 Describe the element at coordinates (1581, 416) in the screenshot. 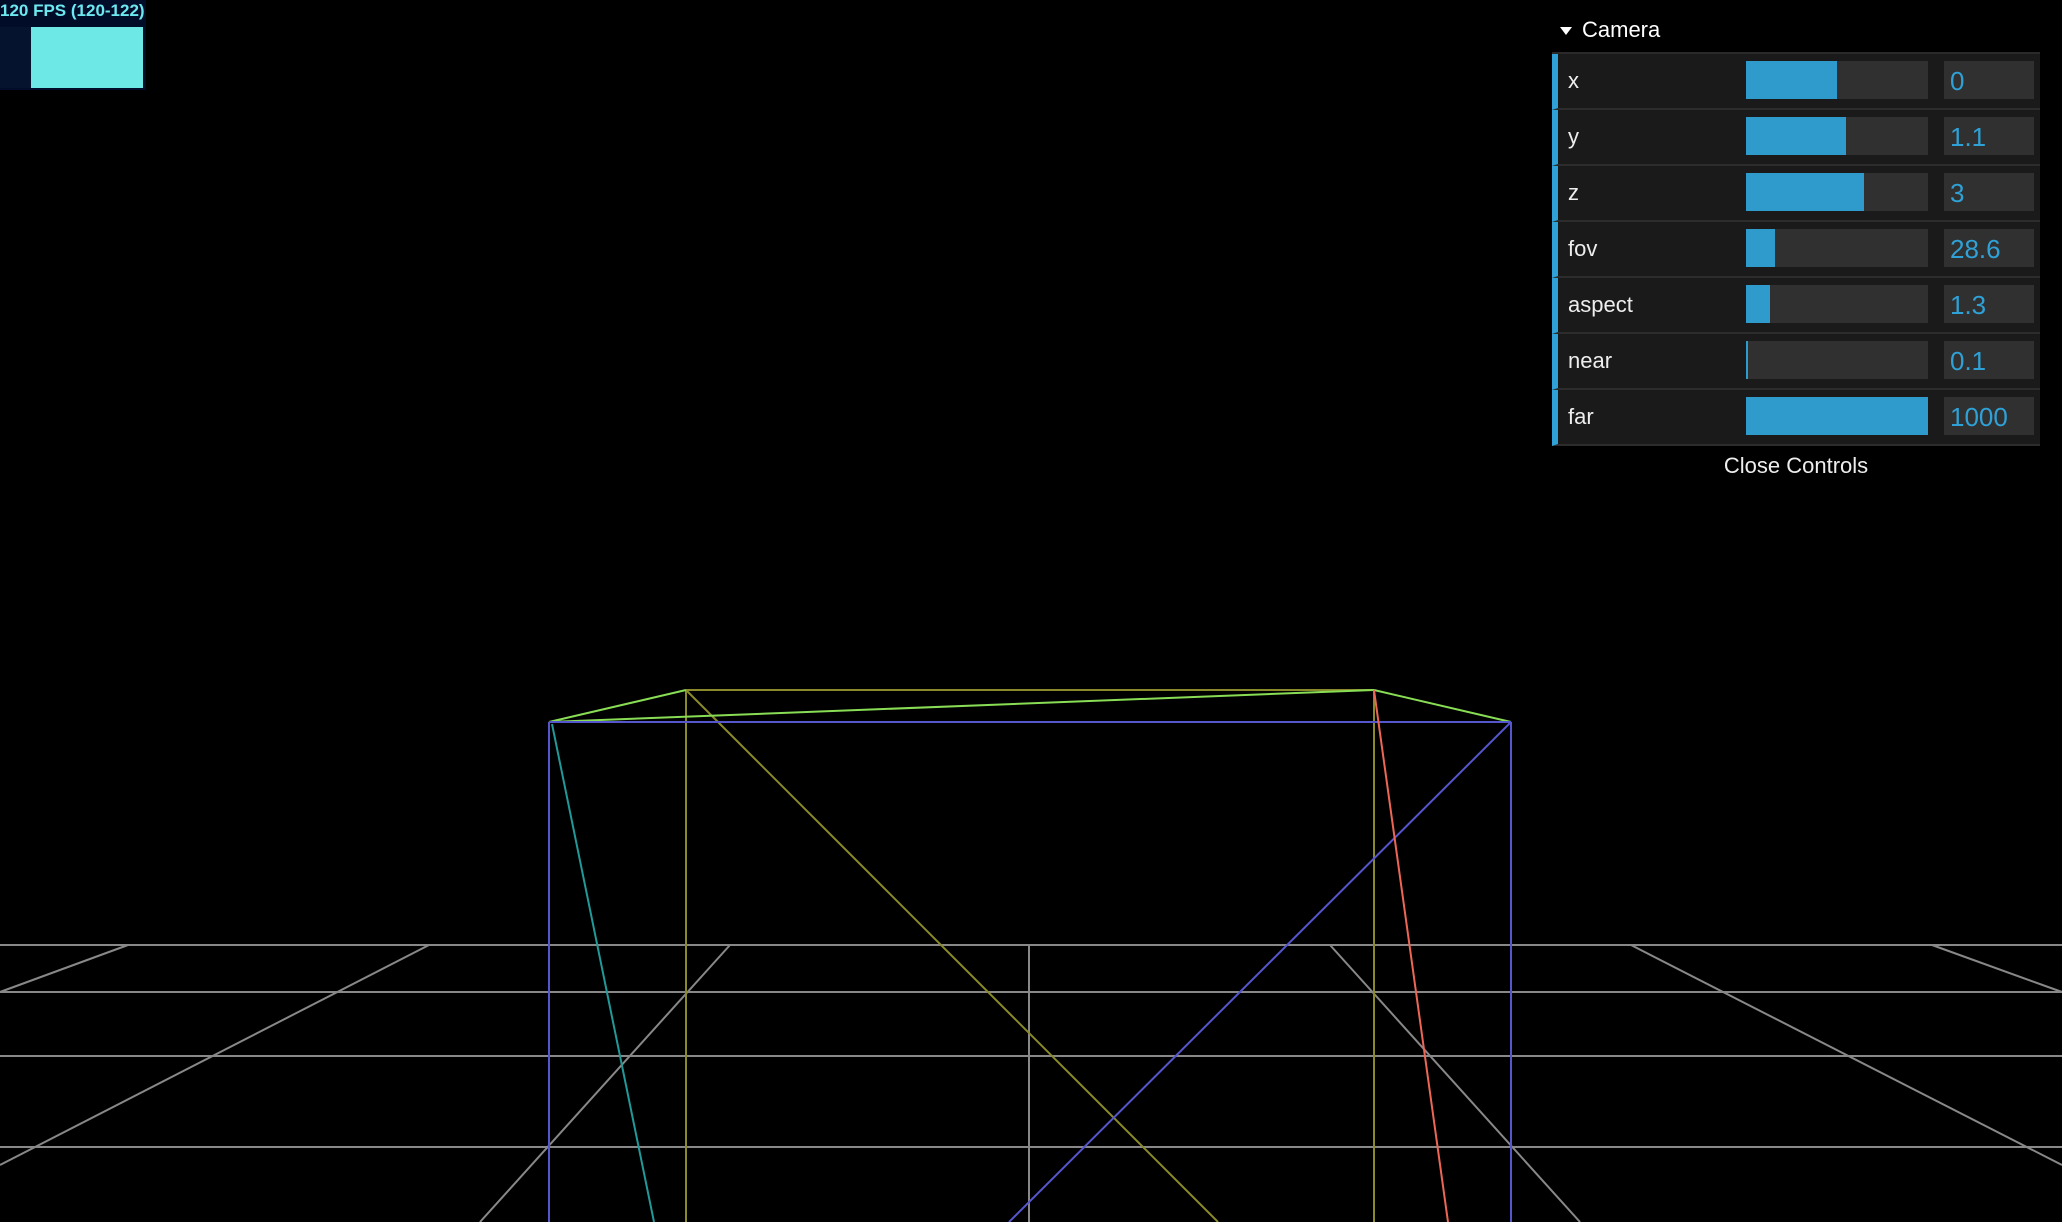

I see `control-label: far` at that location.